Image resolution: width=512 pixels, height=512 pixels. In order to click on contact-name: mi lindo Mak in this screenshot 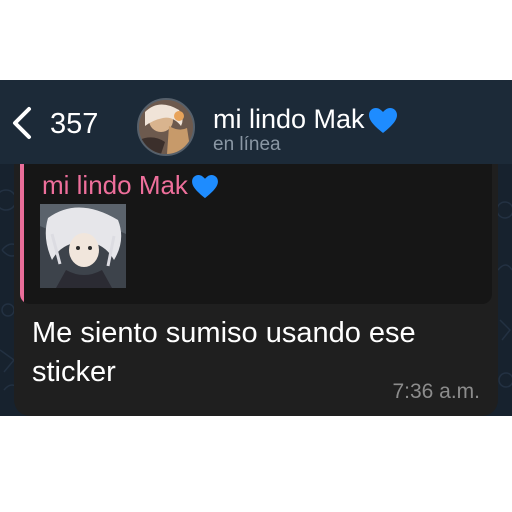, I will do `click(305, 119)`.